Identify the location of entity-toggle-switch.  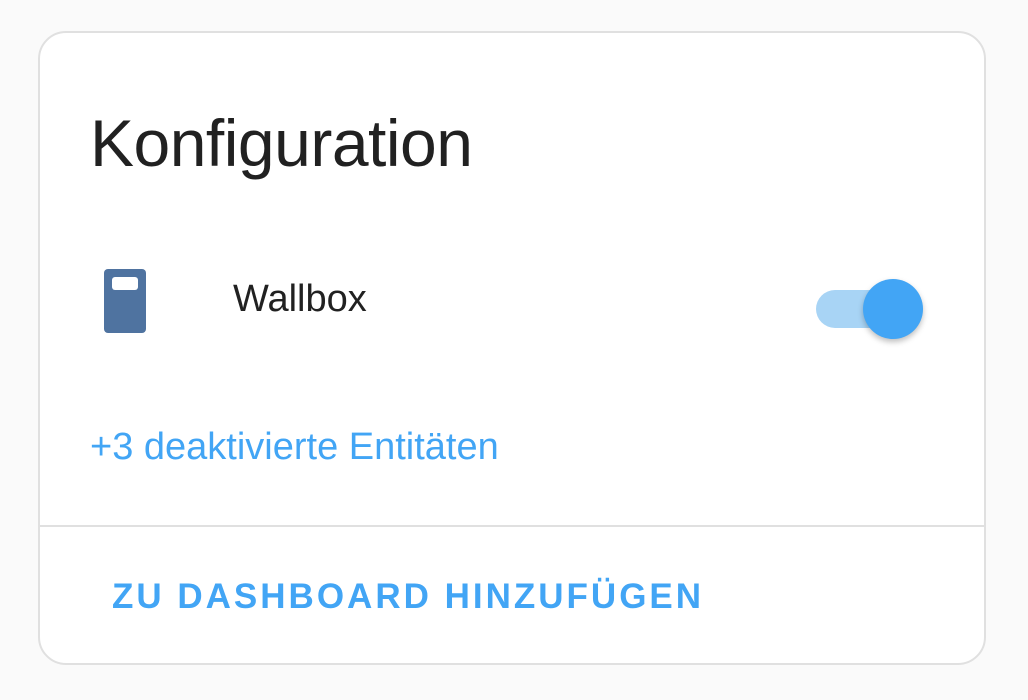
(871, 305).